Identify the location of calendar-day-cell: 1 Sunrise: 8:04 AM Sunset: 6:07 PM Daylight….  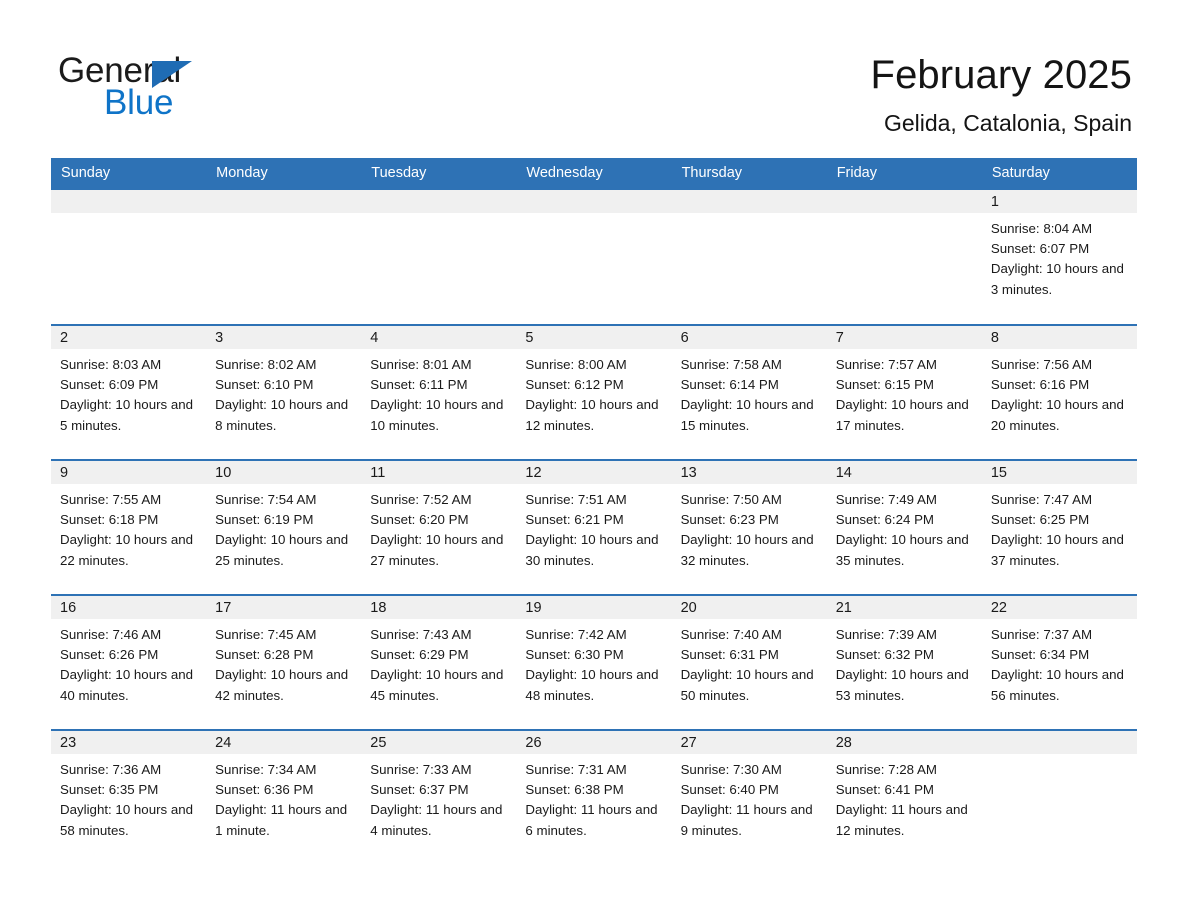
(1059, 257).